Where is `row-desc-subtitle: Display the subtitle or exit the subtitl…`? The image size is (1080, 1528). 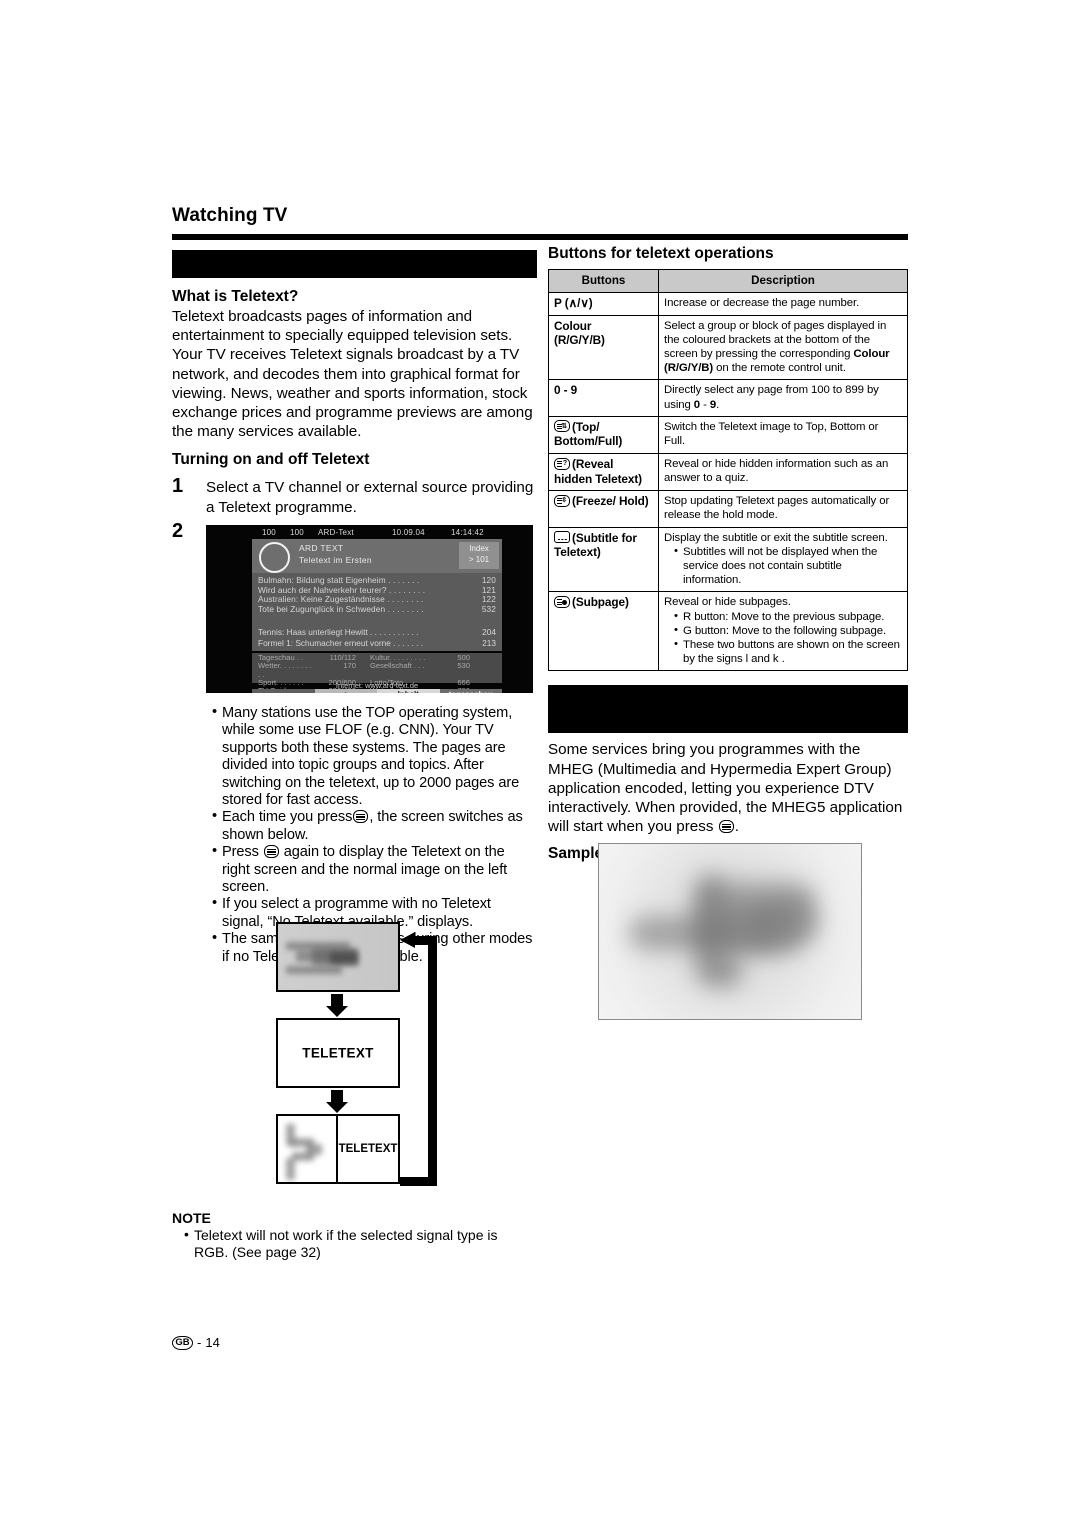
row-desc-subtitle: Display the subtitle or exit the subtitl… is located at coordinates (783, 559).